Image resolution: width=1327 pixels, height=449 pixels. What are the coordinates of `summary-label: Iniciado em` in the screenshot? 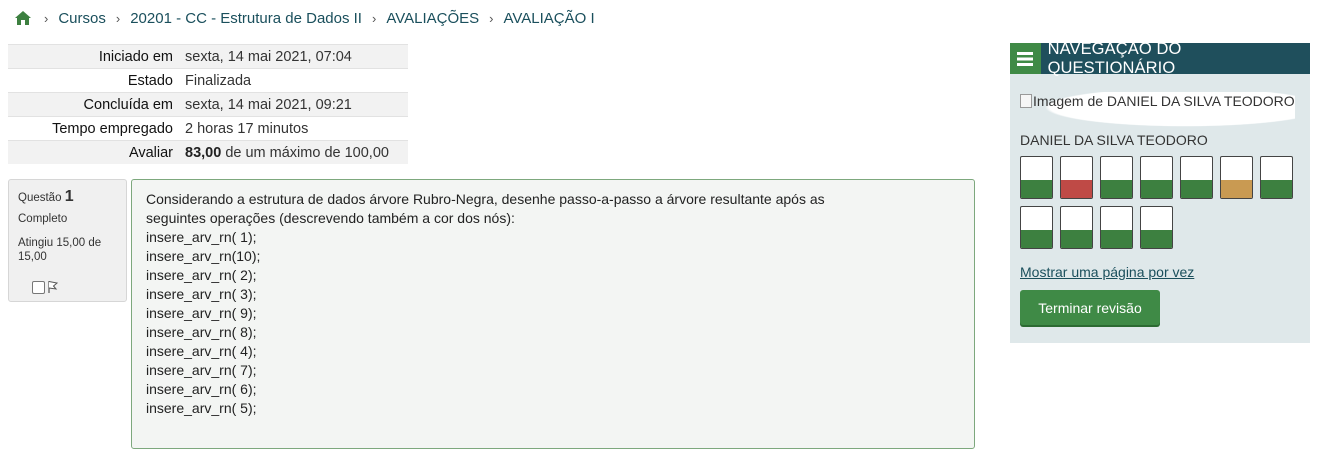 It's located at (93, 56).